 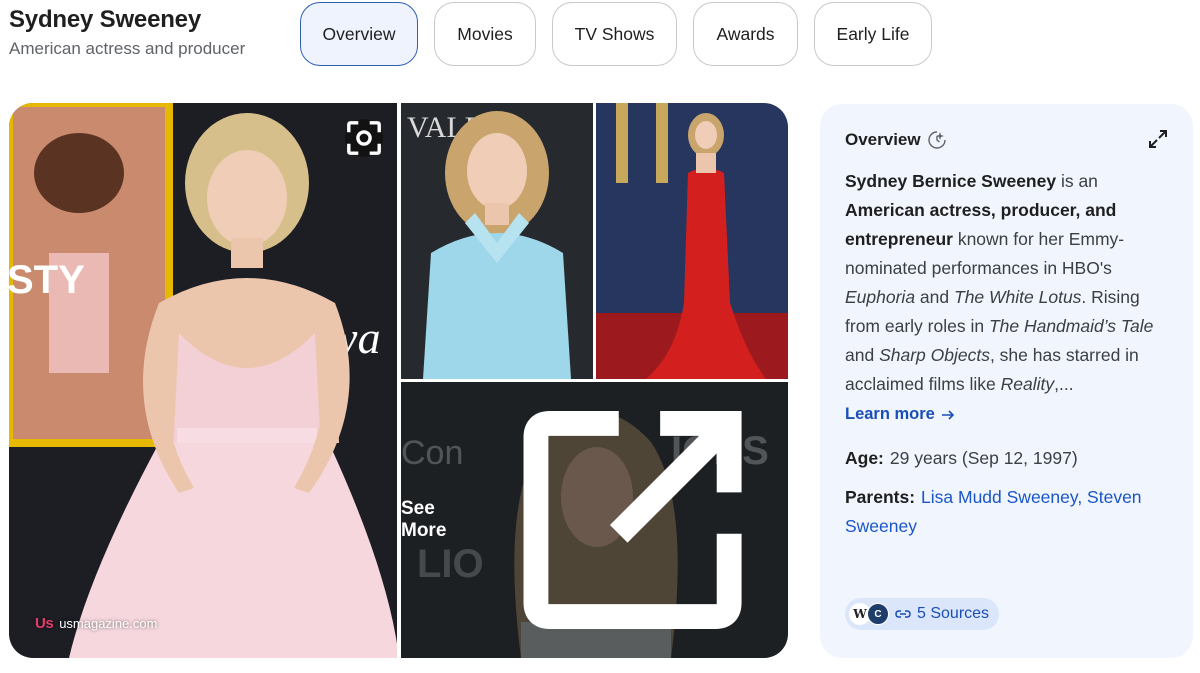 I want to click on tab-movies: Movies, so click(x=485, y=34).